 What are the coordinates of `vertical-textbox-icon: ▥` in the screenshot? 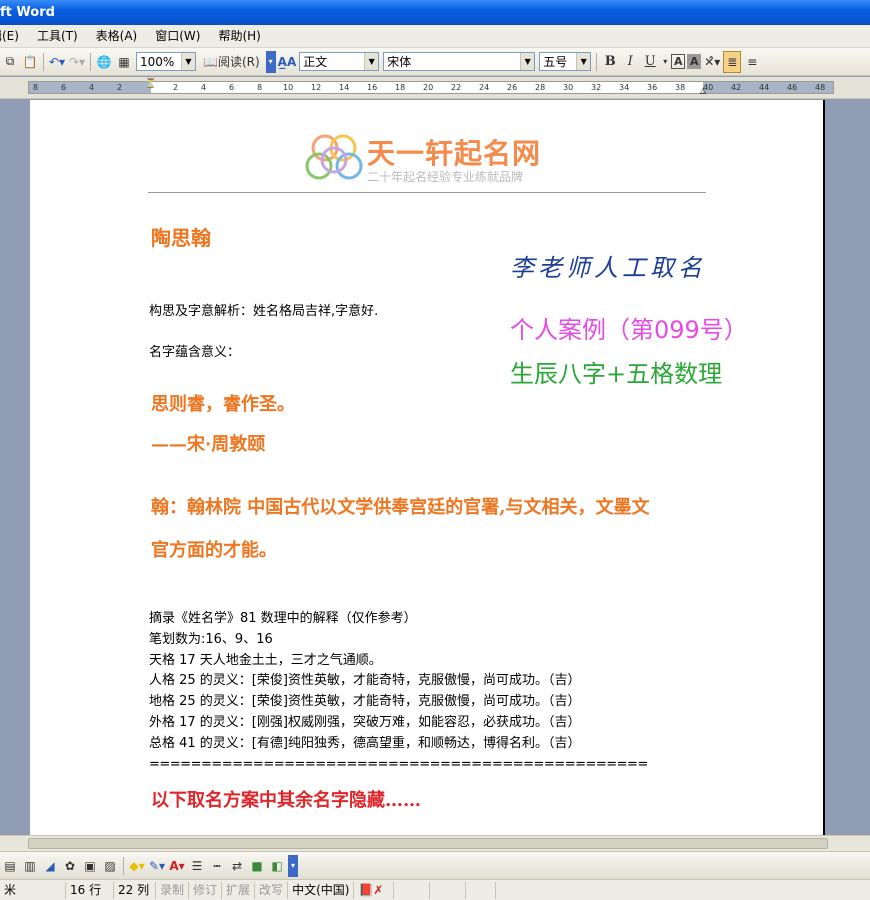 It's located at (30, 866).